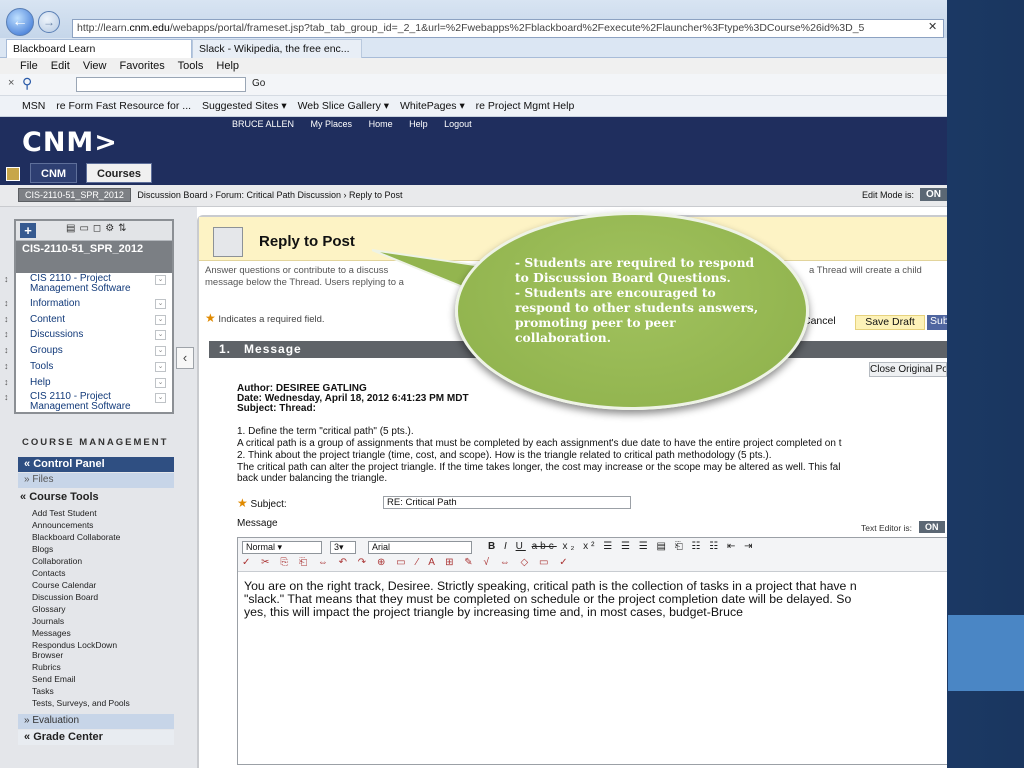 Image resolution: width=1024 pixels, height=768 pixels. Describe the element at coordinates (185, 358) in the screenshot. I see `collapse-menu-button: ‹` at that location.